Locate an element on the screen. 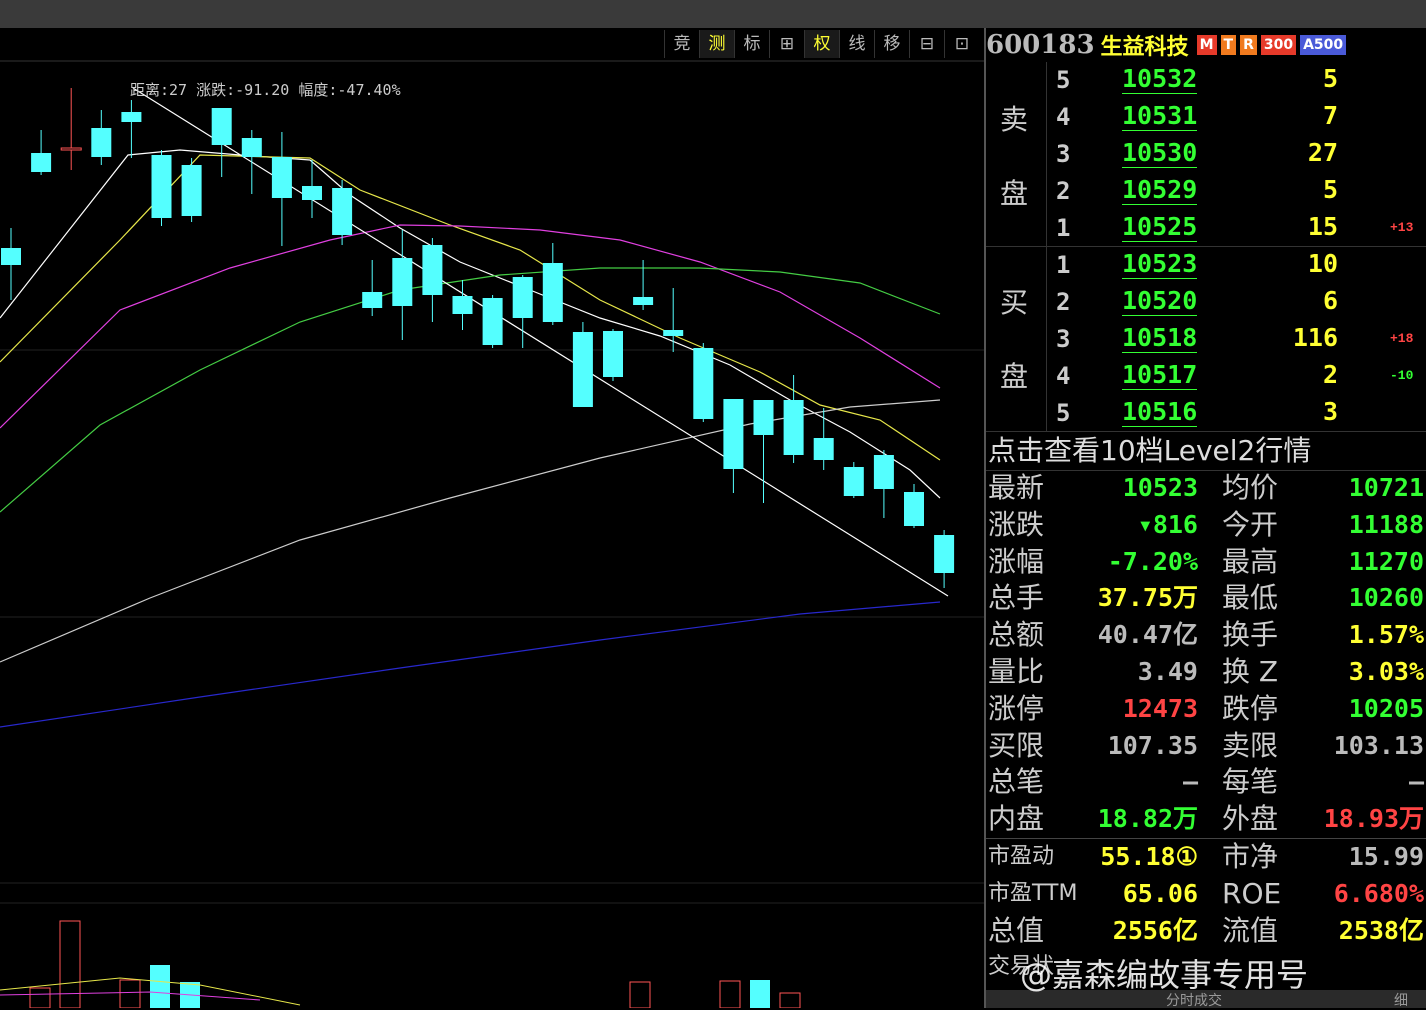  tab-detail: 细 is located at coordinates (1401, 1000).